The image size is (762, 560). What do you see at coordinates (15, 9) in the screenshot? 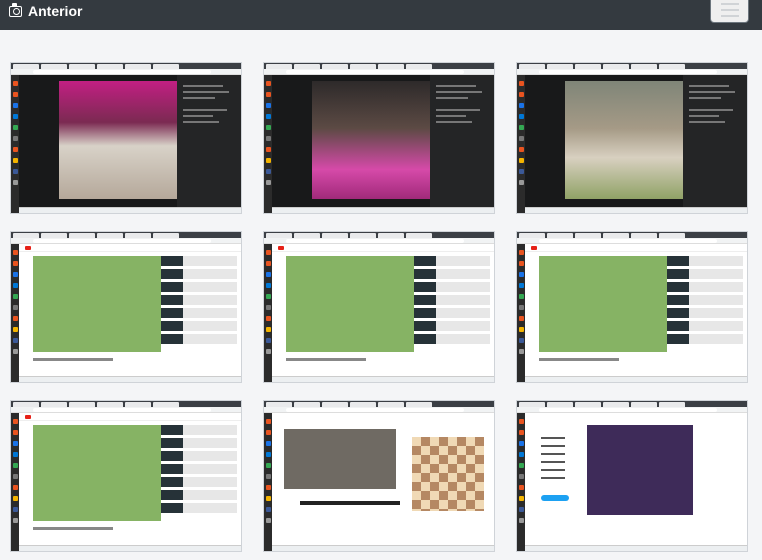
I see `camera-icon` at bounding box center [15, 9].